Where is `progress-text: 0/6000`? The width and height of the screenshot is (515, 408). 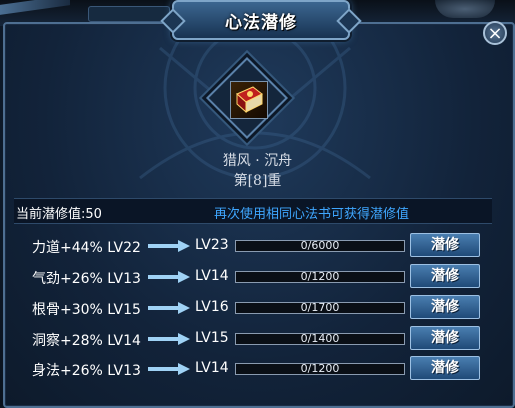
progress-text: 0/6000 is located at coordinates (320, 245).